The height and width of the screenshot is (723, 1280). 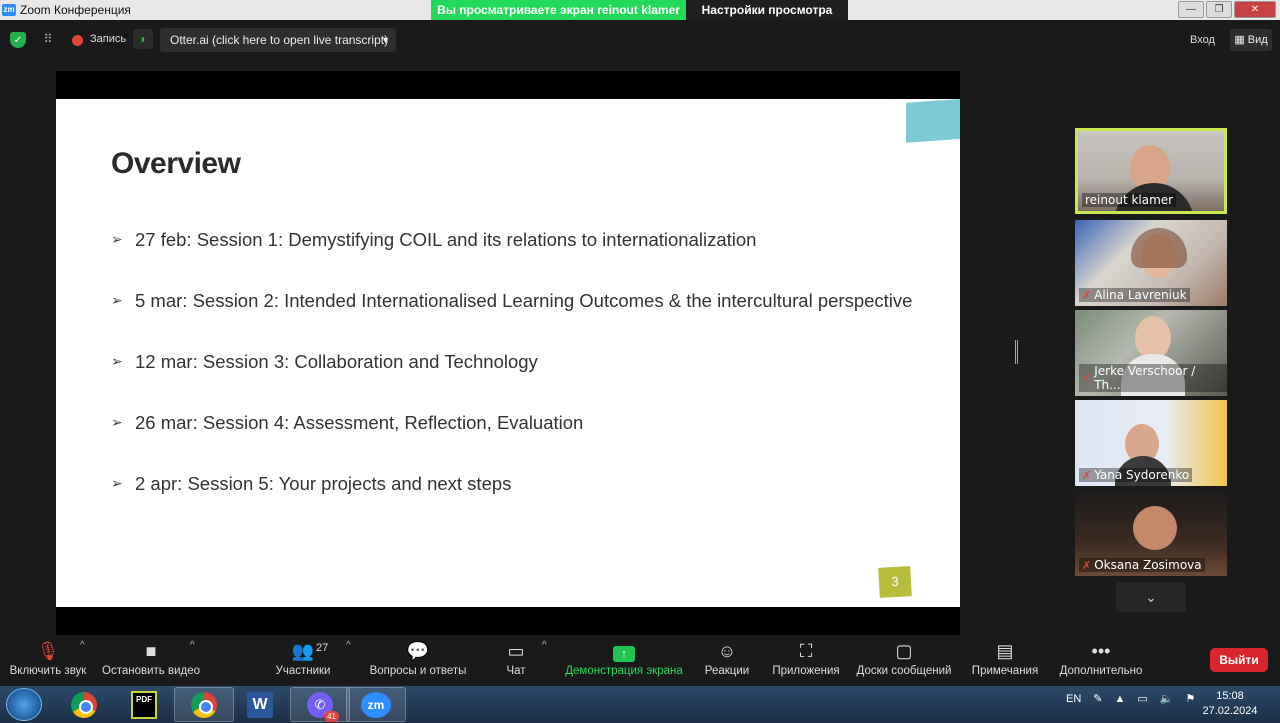 What do you see at coordinates (1230, 711) in the screenshot?
I see `clock-date: 27.02.2024` at bounding box center [1230, 711].